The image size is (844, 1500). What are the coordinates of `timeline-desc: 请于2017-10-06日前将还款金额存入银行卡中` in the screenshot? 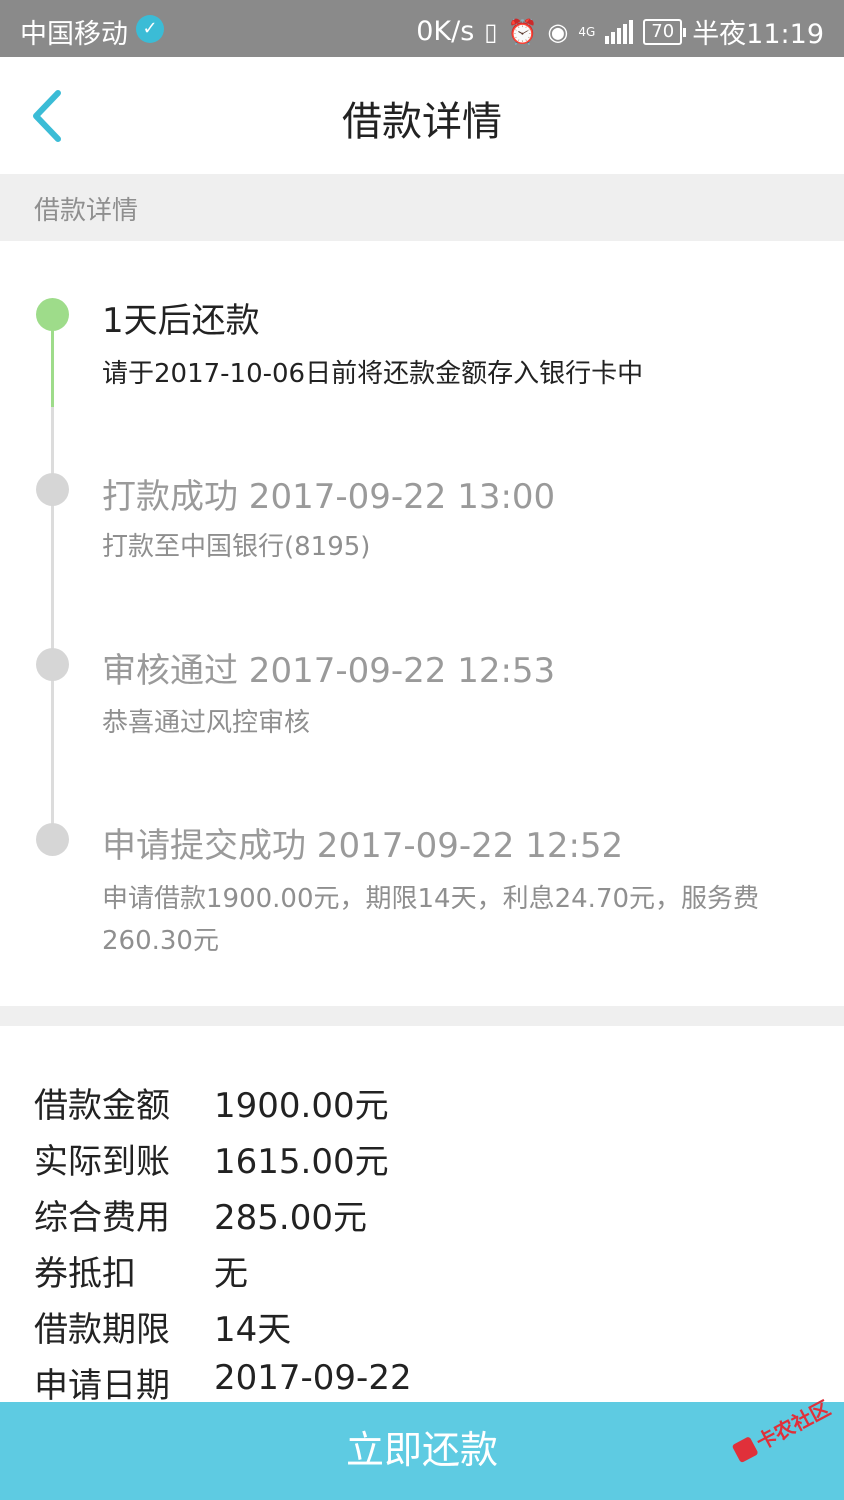 It's located at (373, 374).